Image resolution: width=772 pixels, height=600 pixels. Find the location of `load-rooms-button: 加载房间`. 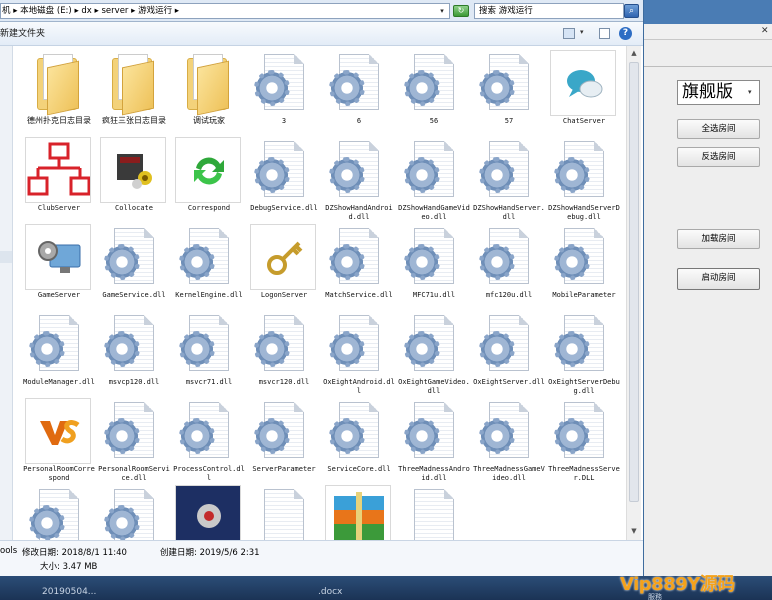

load-rooms-button: 加载房间 is located at coordinates (718, 239).